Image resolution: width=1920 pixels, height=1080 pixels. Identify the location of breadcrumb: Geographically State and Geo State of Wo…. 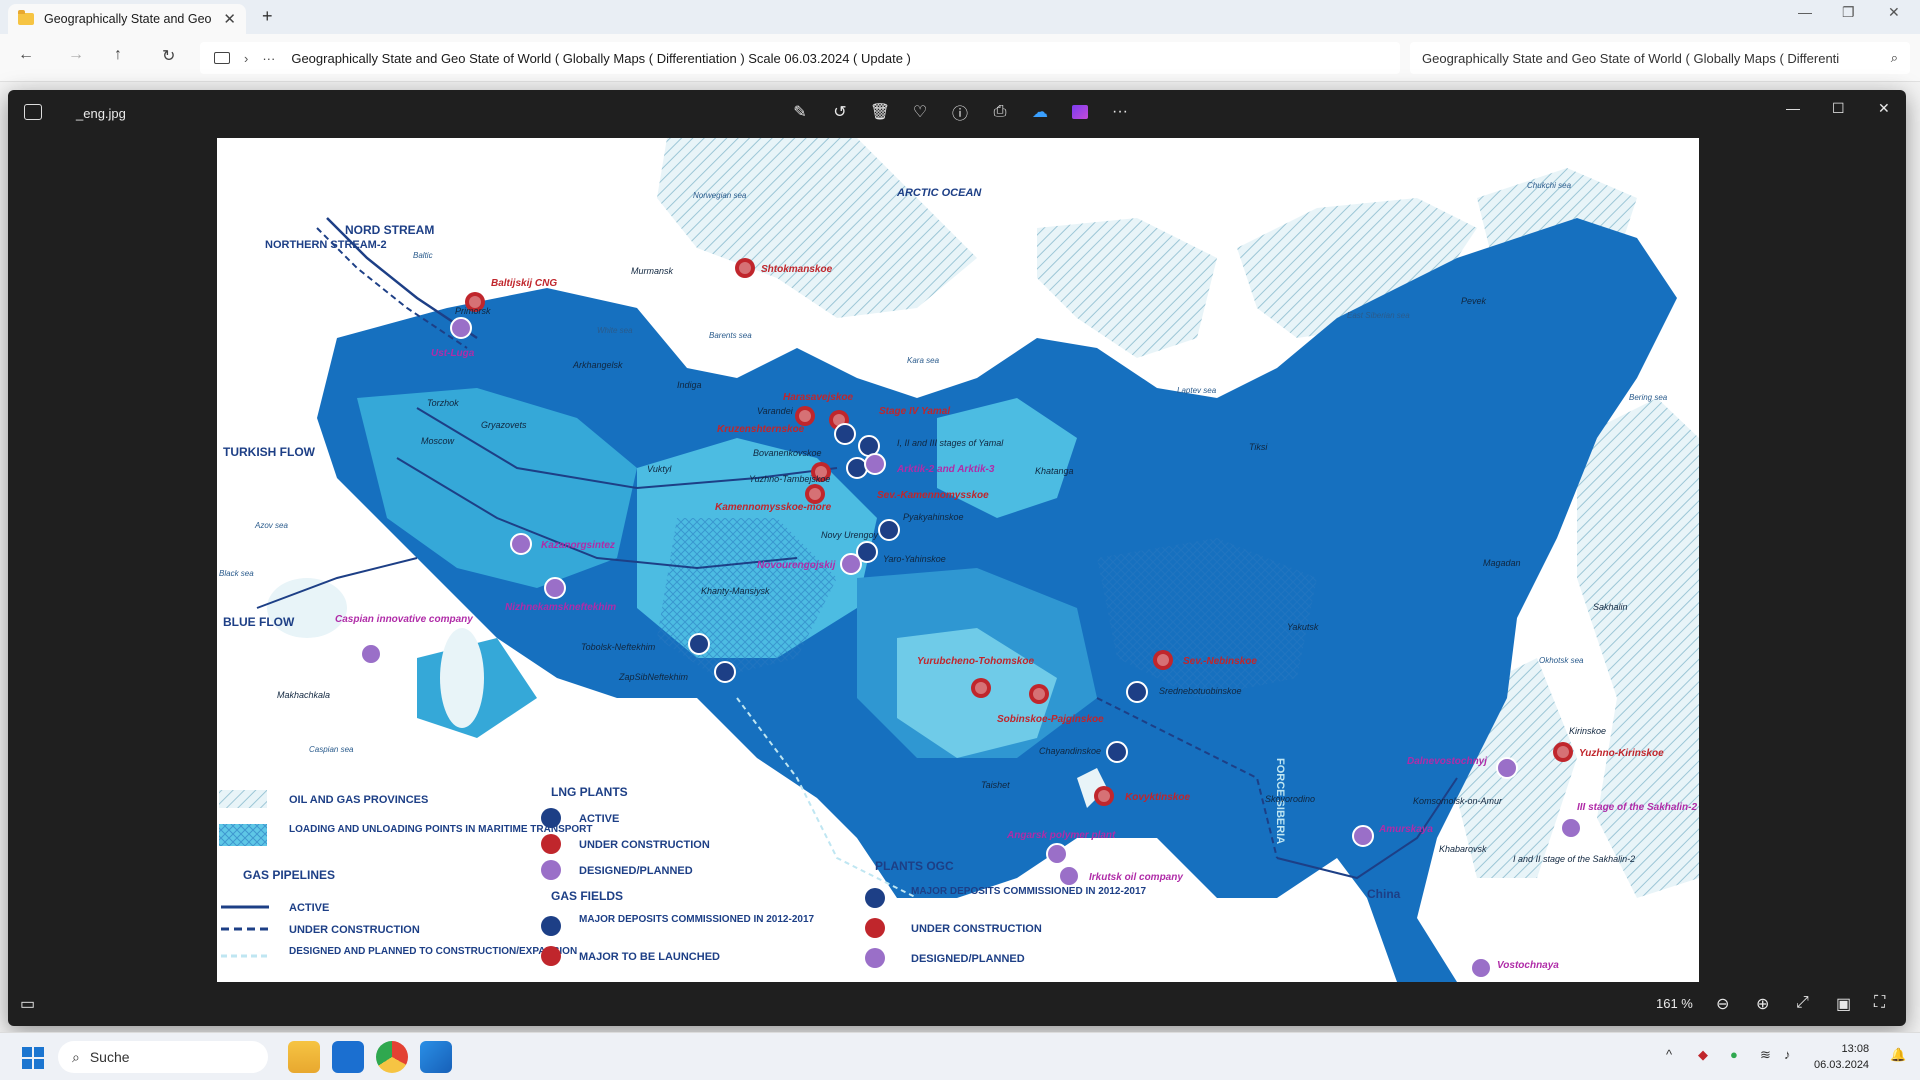
(601, 58).